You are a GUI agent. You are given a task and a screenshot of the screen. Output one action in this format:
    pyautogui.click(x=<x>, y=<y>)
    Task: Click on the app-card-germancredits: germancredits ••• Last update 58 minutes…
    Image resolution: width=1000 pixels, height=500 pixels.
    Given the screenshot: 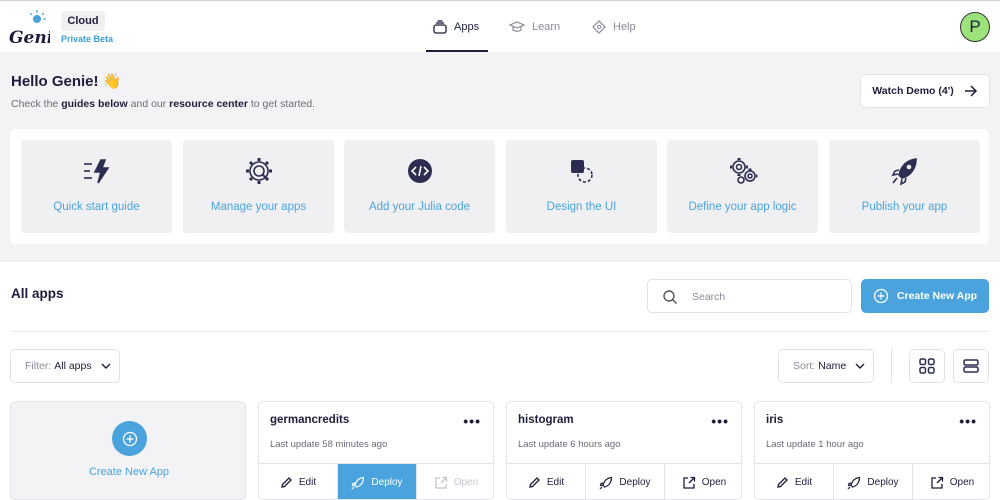 What is the action you would take?
    pyautogui.click(x=376, y=450)
    